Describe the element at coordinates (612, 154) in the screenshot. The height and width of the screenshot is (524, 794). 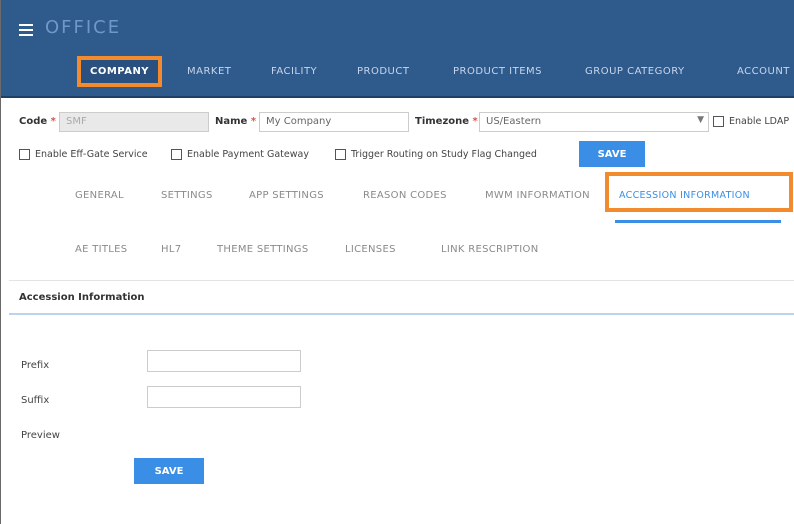
I see `save-button: SAVE` at that location.